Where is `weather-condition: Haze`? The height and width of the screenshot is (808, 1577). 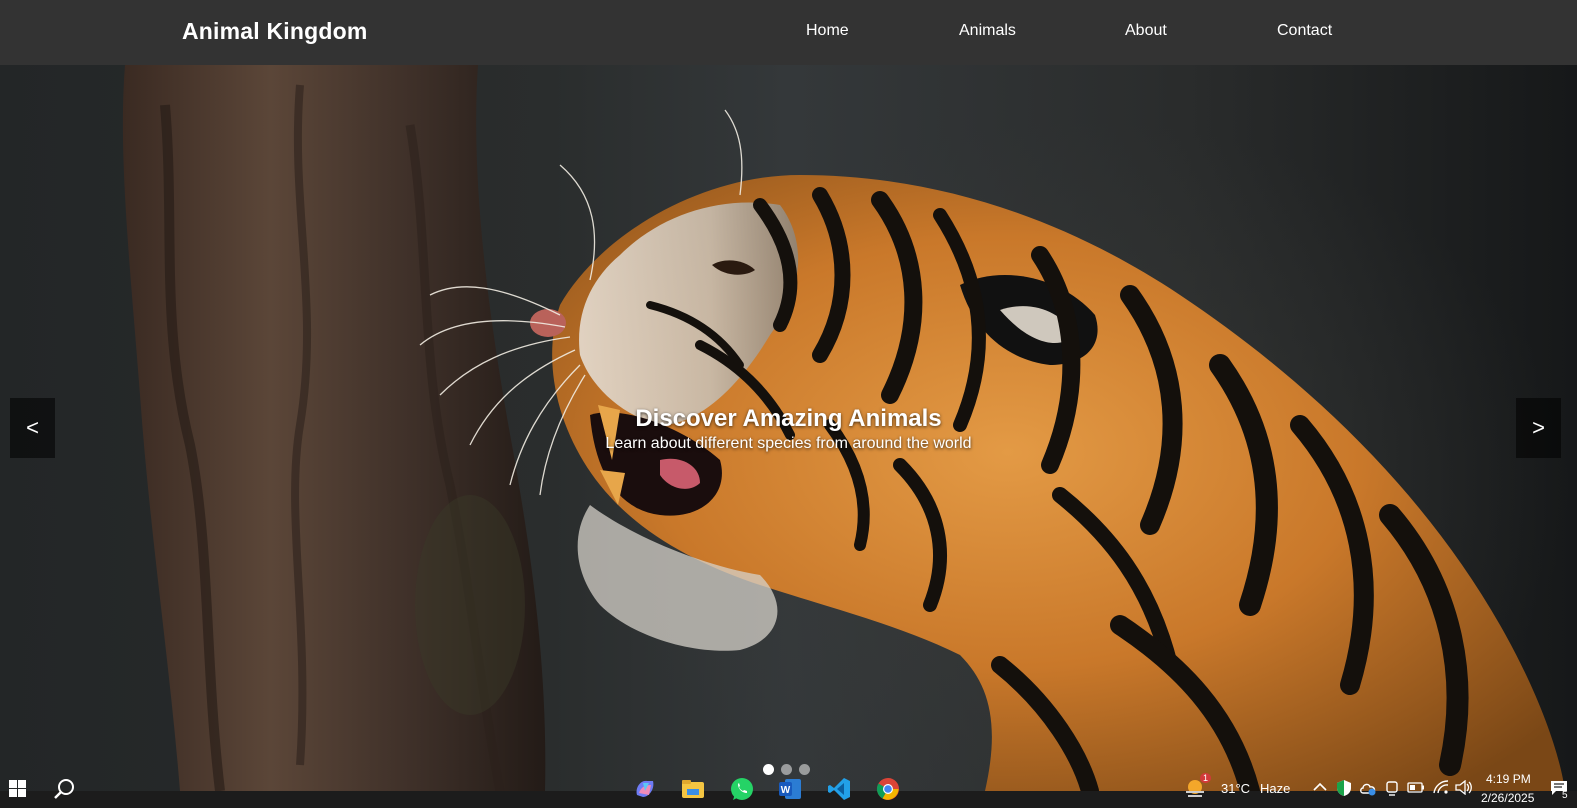 weather-condition: Haze is located at coordinates (1275, 788).